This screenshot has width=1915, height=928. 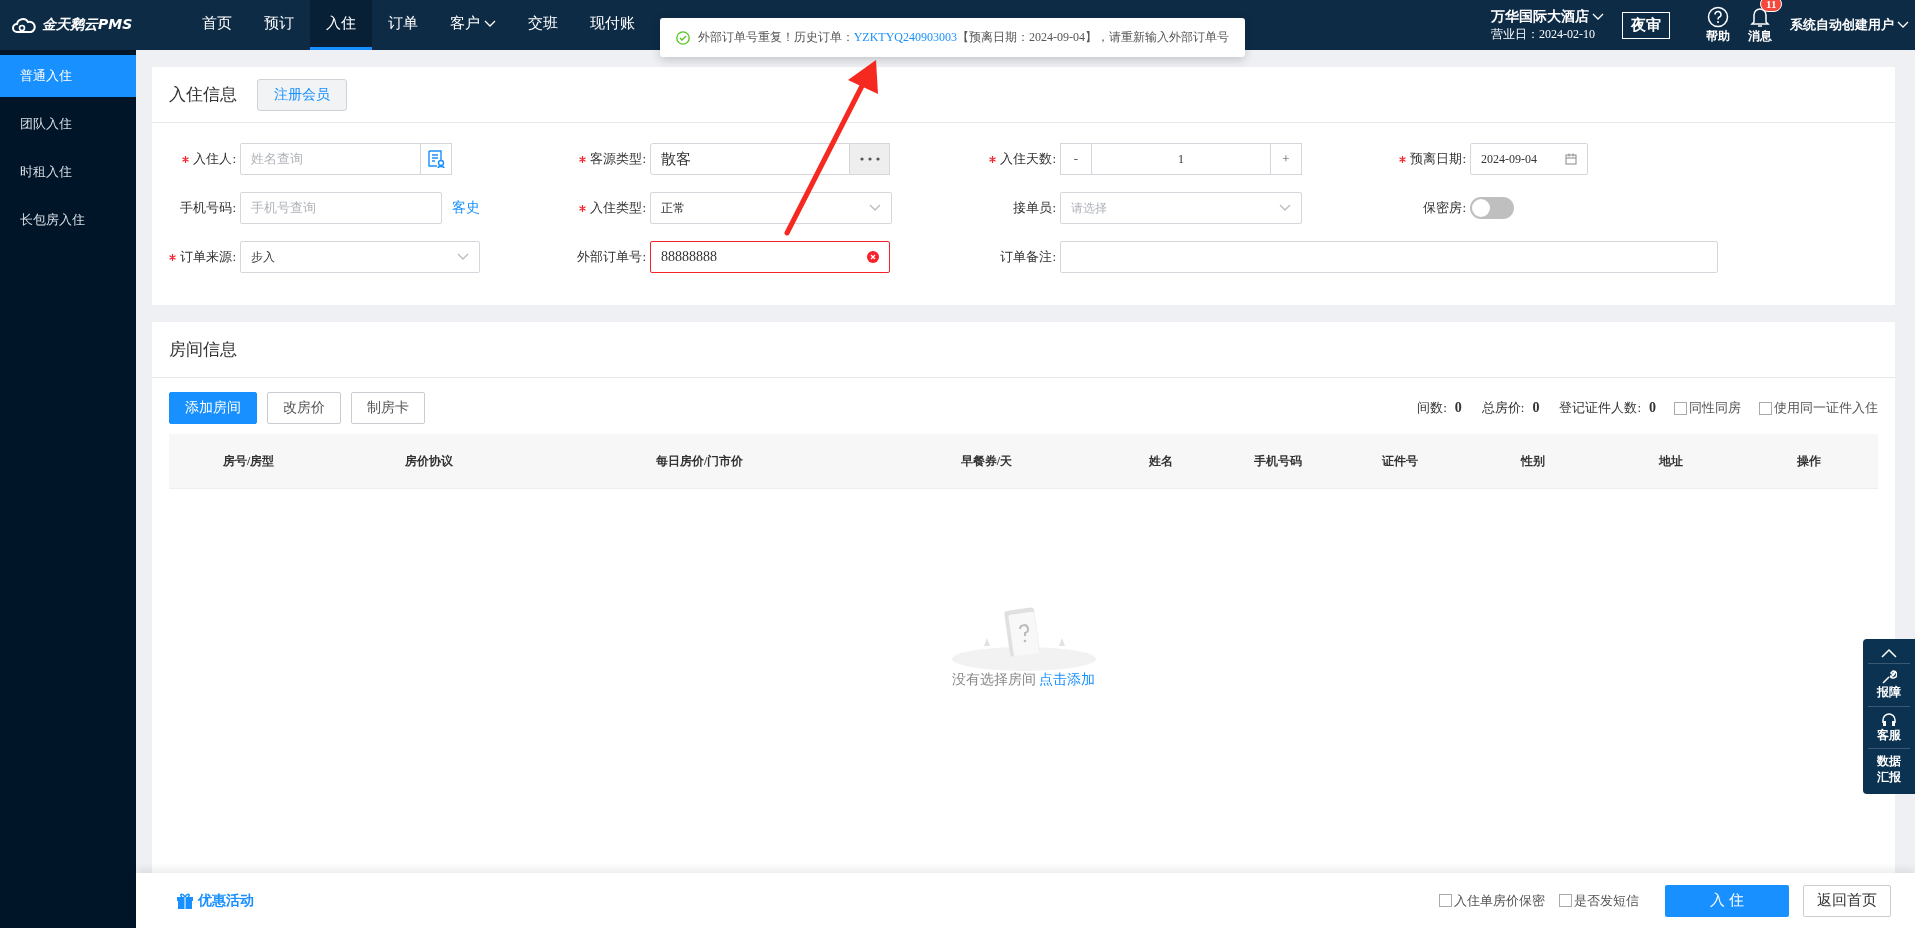 I want to click on success-icon, so click(x=683, y=37).